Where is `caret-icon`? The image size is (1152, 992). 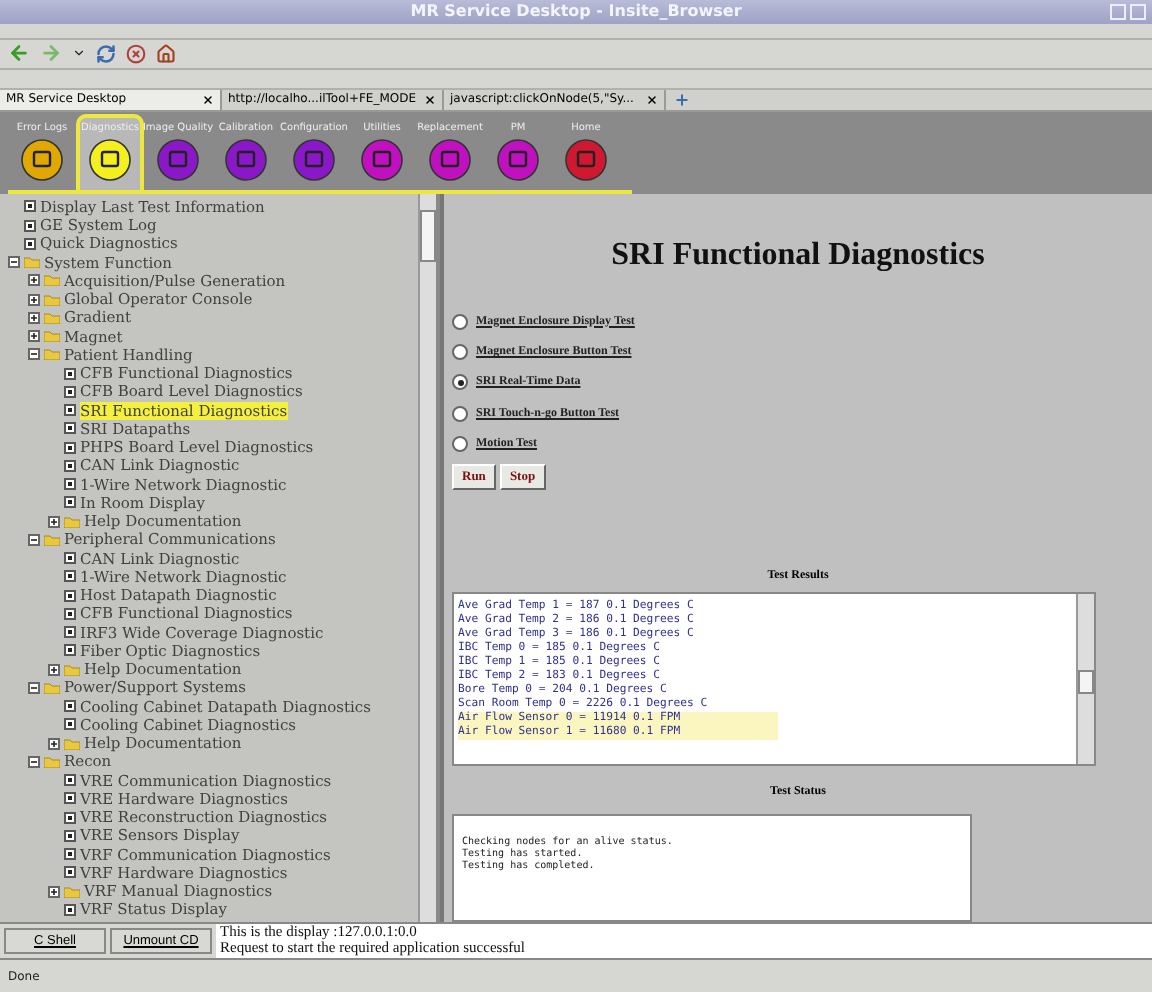 caret-icon is located at coordinates (79, 53).